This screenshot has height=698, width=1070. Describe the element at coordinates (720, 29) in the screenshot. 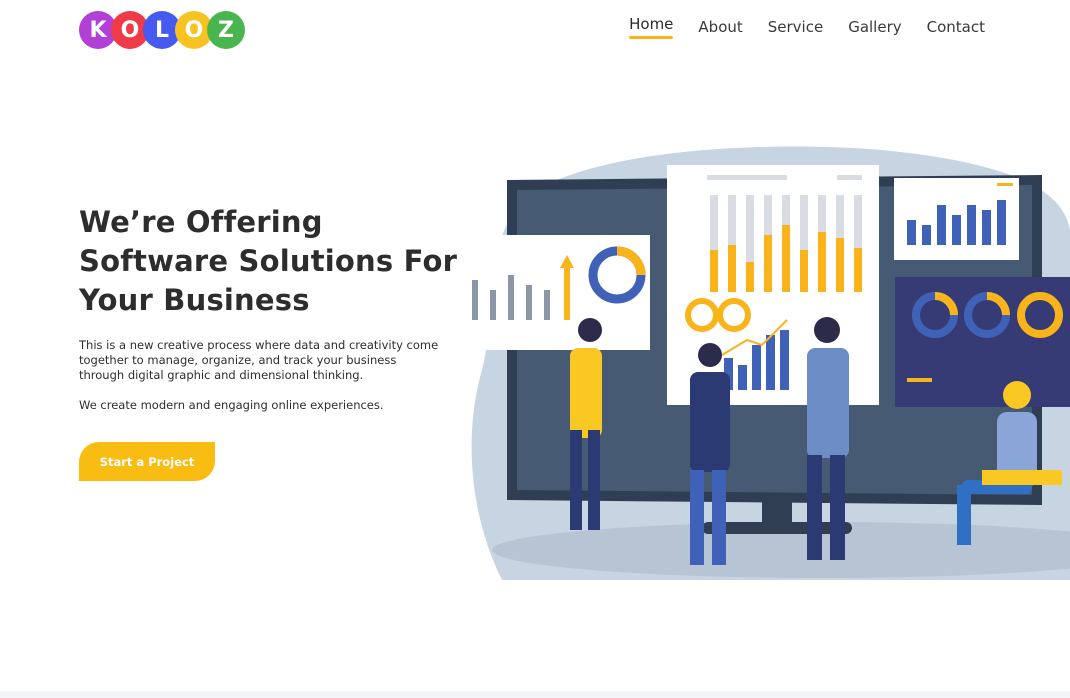

I see `nav-about: About` at that location.